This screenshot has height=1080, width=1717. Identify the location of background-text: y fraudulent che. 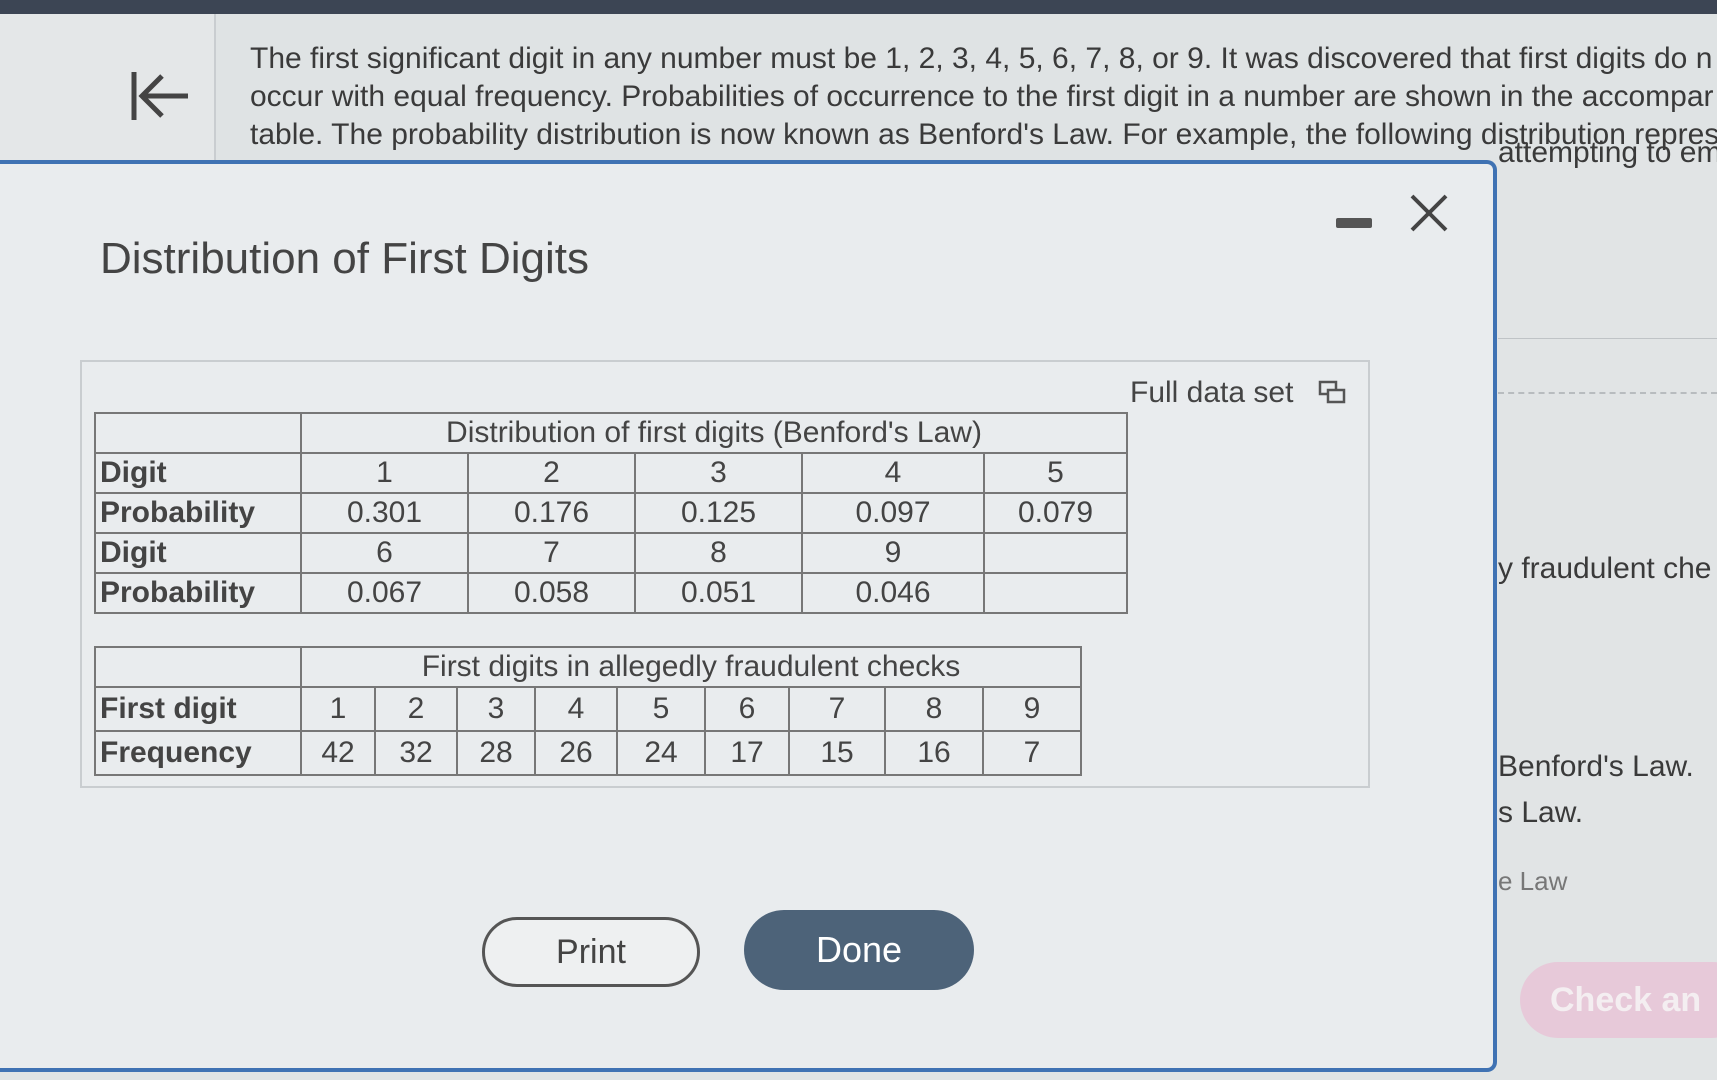
(1605, 568).